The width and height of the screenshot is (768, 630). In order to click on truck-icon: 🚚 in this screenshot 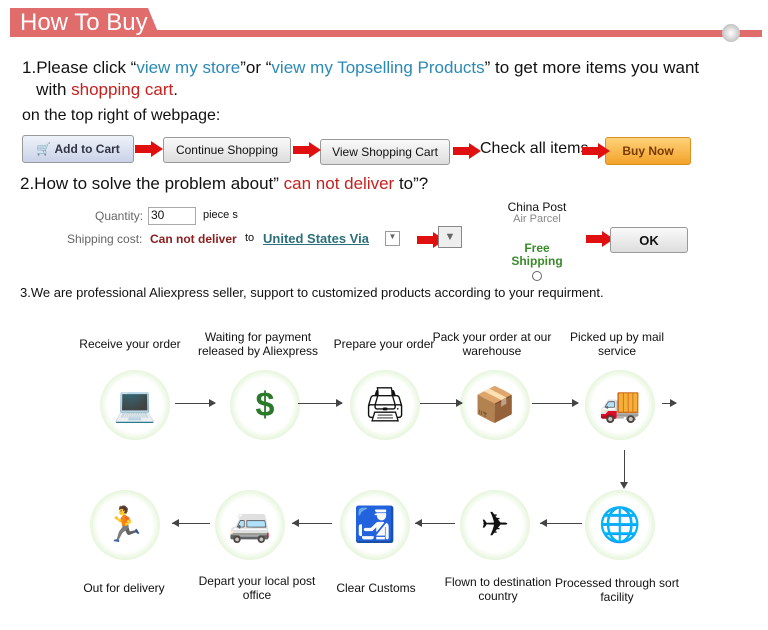, I will do `click(620, 405)`.